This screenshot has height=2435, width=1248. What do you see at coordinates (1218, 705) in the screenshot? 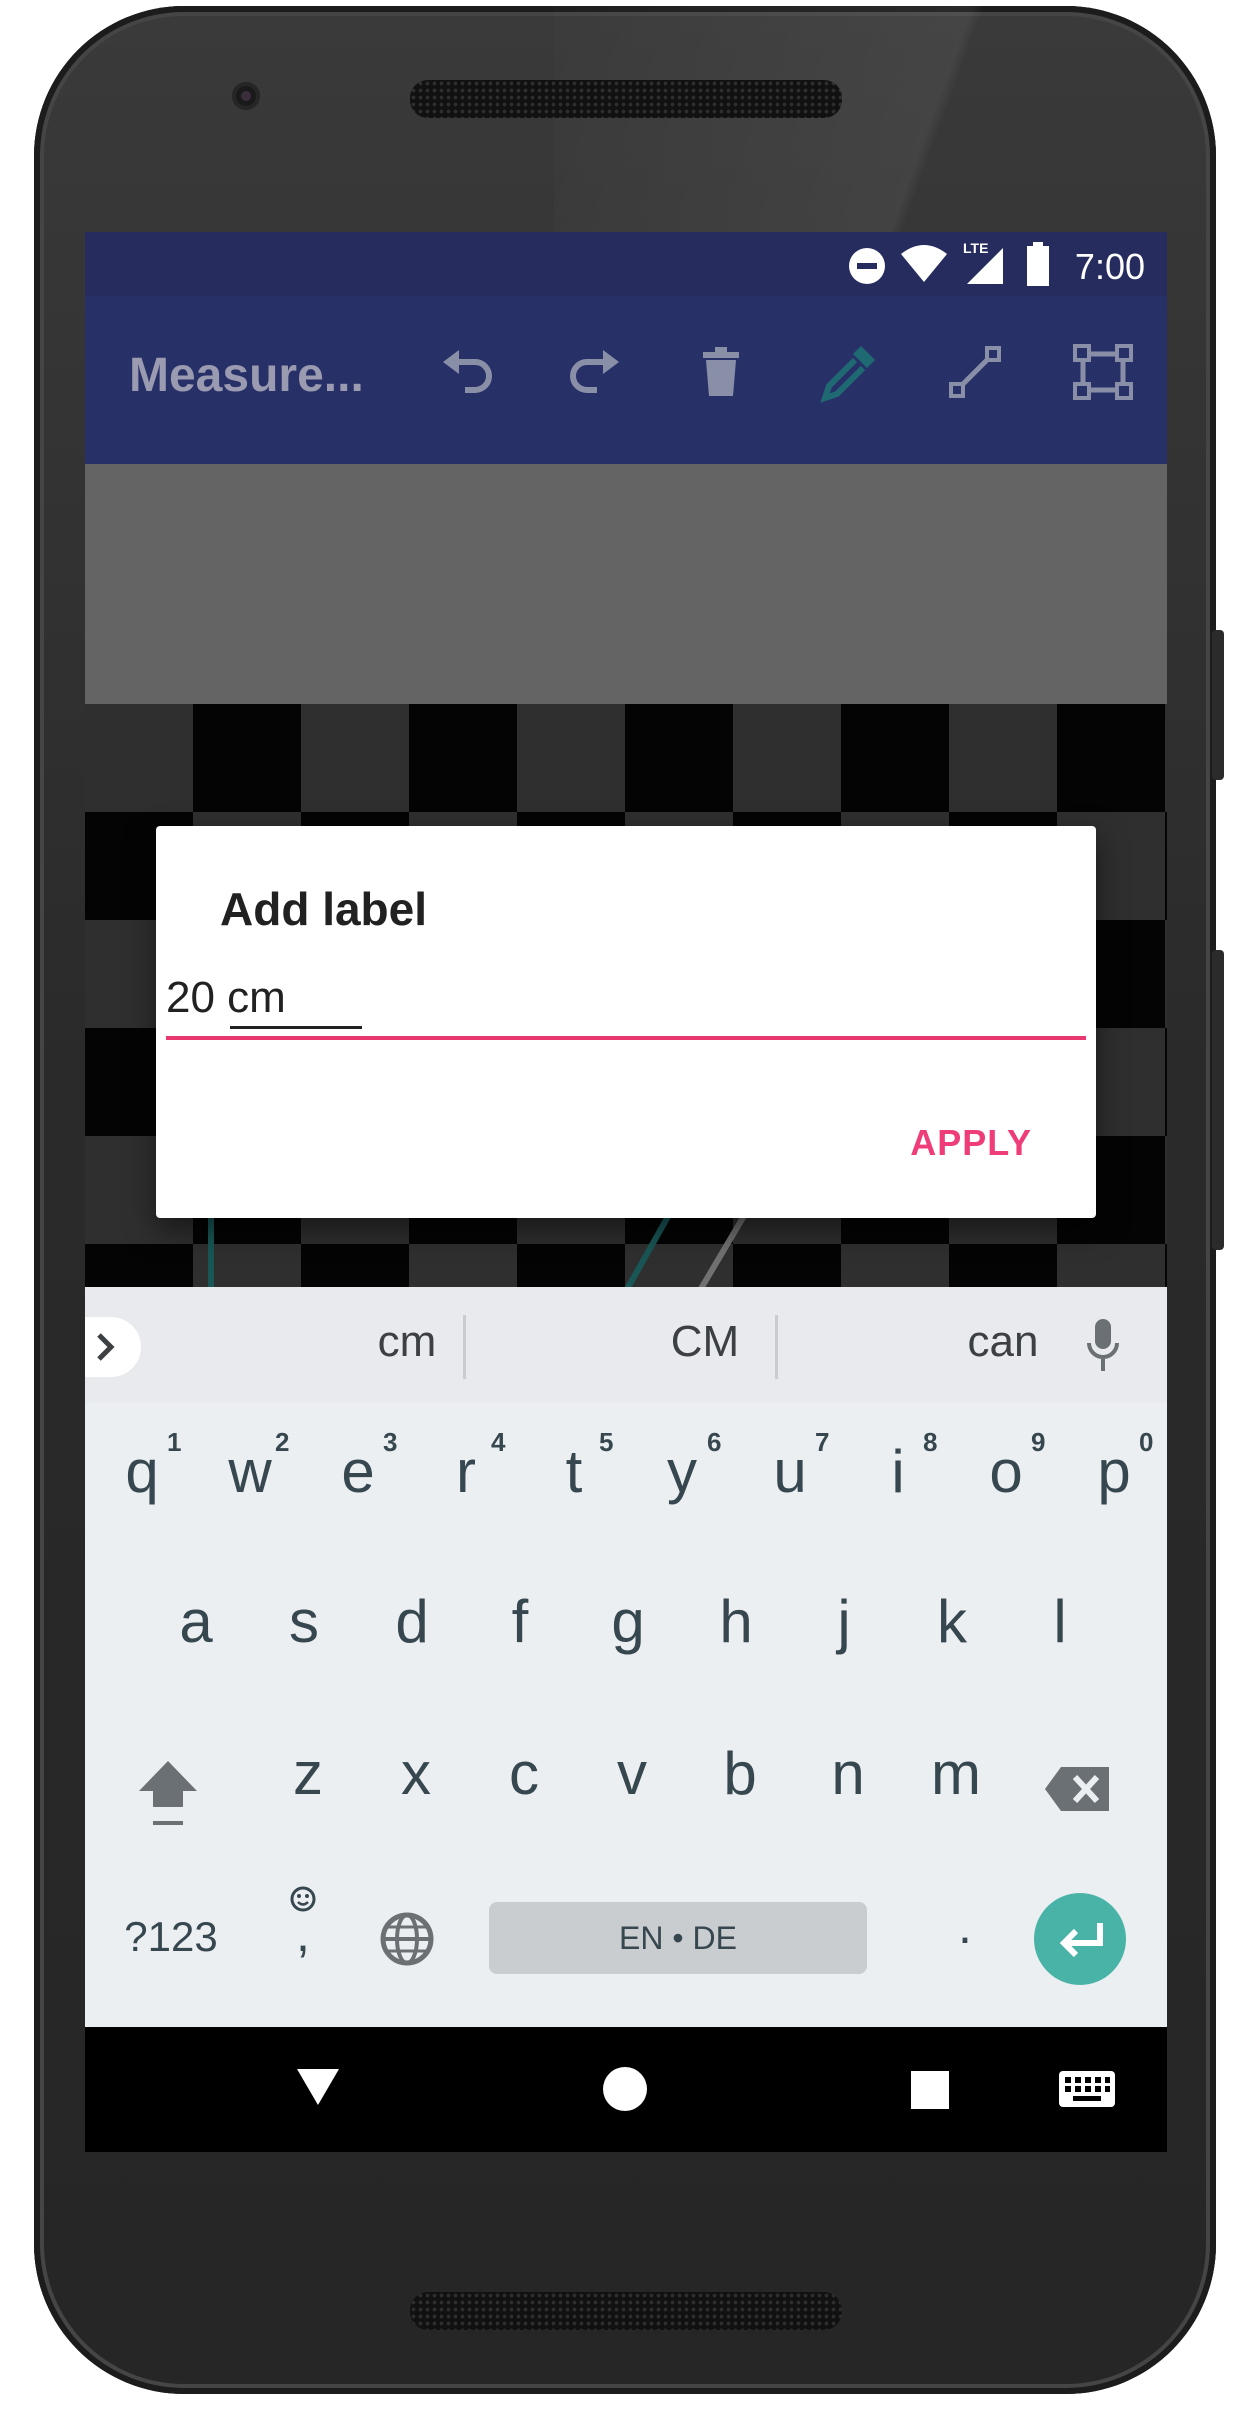
I see `power-button` at bounding box center [1218, 705].